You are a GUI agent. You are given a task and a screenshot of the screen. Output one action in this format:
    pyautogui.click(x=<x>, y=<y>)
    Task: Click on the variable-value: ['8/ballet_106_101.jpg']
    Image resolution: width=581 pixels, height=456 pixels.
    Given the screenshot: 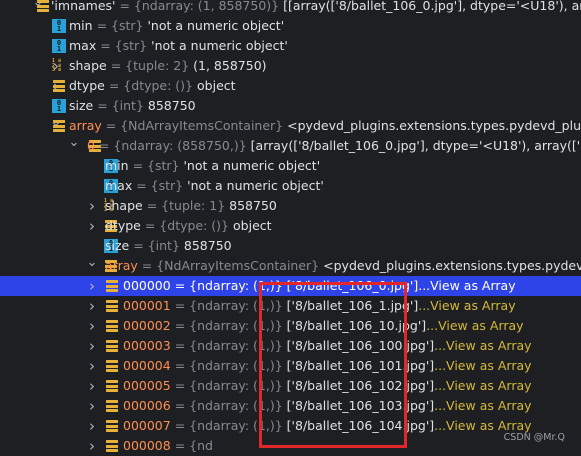 What is the action you would take?
    pyautogui.click(x=360, y=365)
    